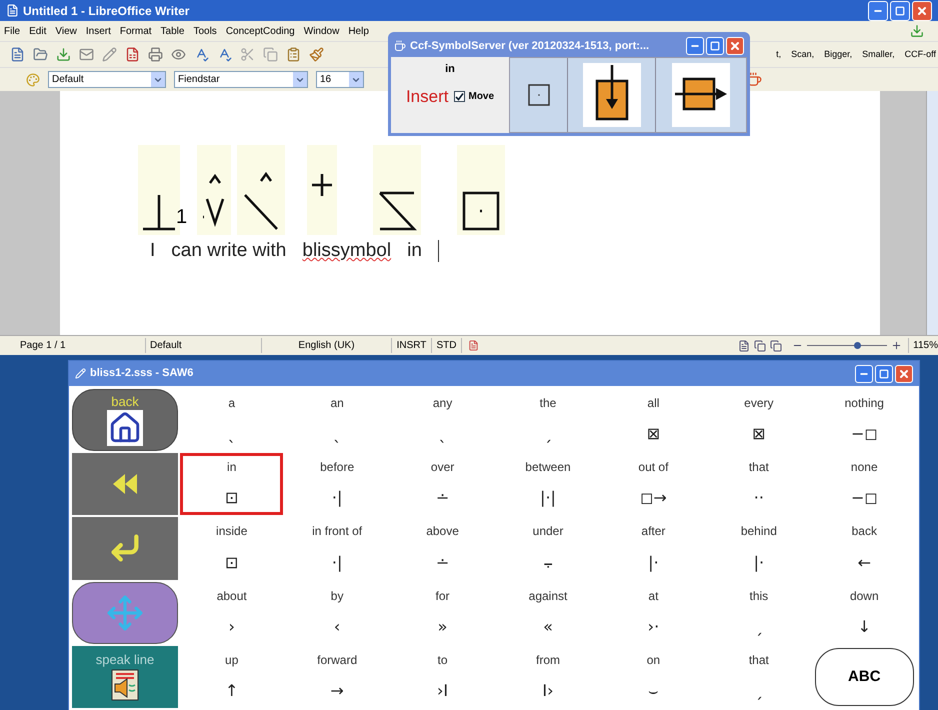  I want to click on vertical-scrollbar, so click(932, 213).